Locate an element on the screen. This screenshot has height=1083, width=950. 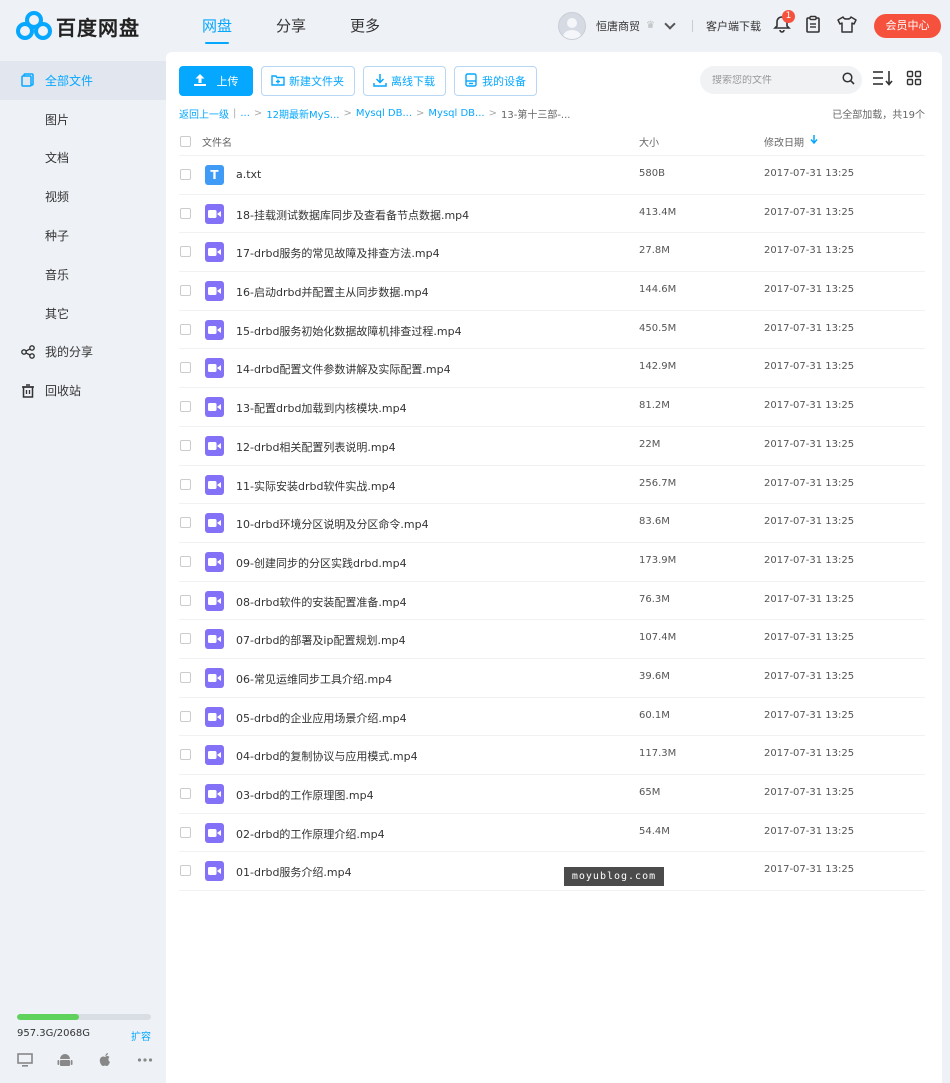
file-name: 13-配置drbd加载到内核模块.mp4 is located at coordinates (321, 408).